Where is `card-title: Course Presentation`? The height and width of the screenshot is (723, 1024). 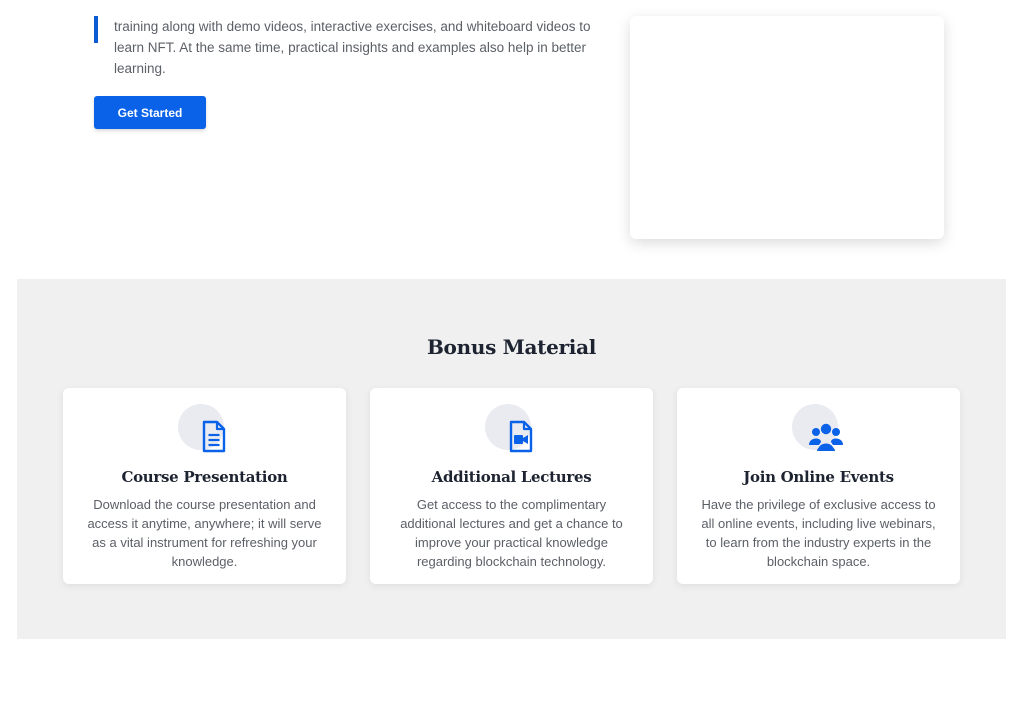
card-title: Course Presentation is located at coordinates (204, 477).